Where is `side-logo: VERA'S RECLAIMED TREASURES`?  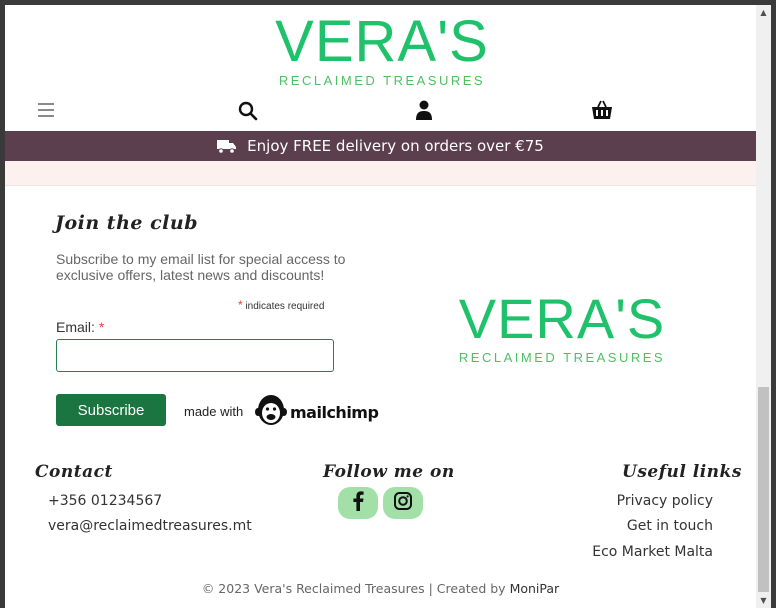 side-logo: VERA'S RECLAIMED TREASURES is located at coordinates (562, 326).